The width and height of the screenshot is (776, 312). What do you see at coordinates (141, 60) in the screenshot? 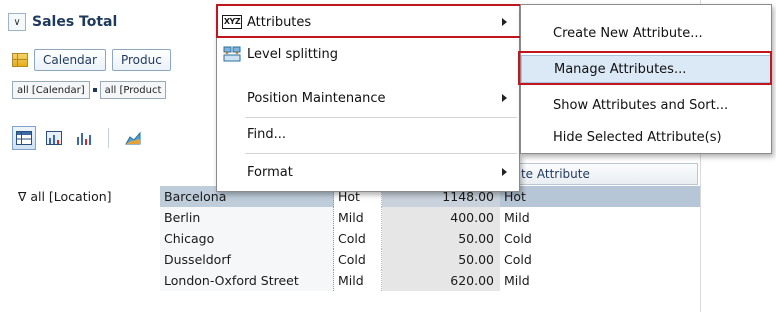
I see `product-dimension-button: Produc` at bounding box center [141, 60].